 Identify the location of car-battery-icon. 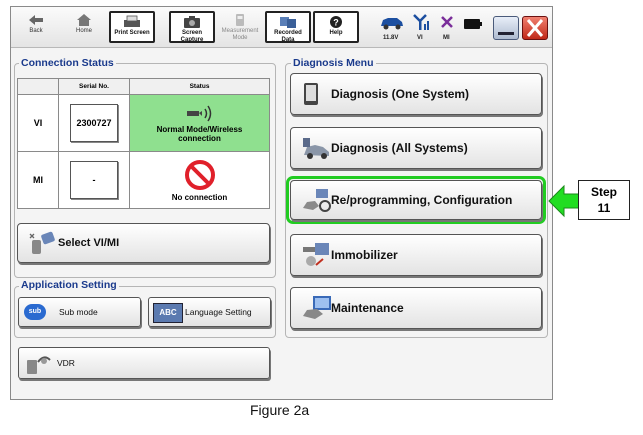
(392, 24).